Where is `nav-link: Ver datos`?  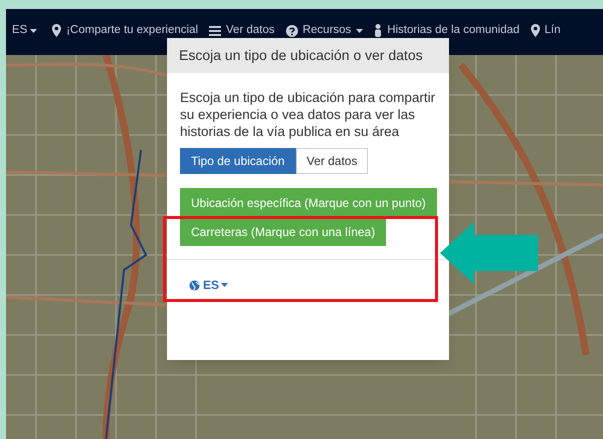 nav-link: Ver datos is located at coordinates (242, 31).